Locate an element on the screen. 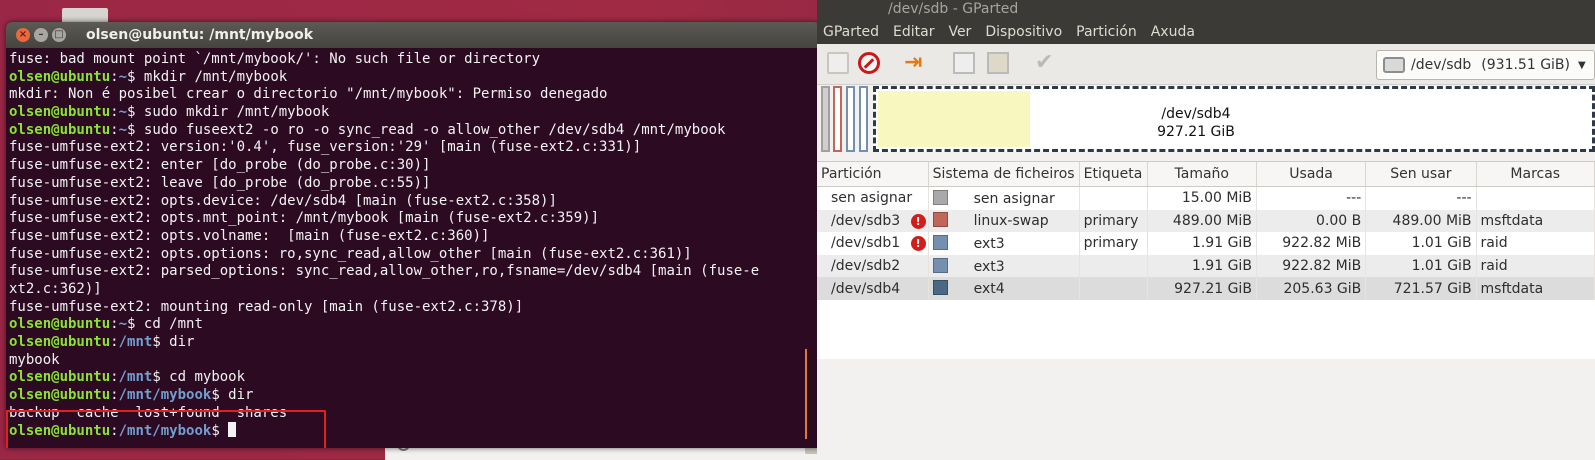 This screenshot has width=1595, height=460. filesystem-name: sen asignar is located at coordinates (1014, 198).